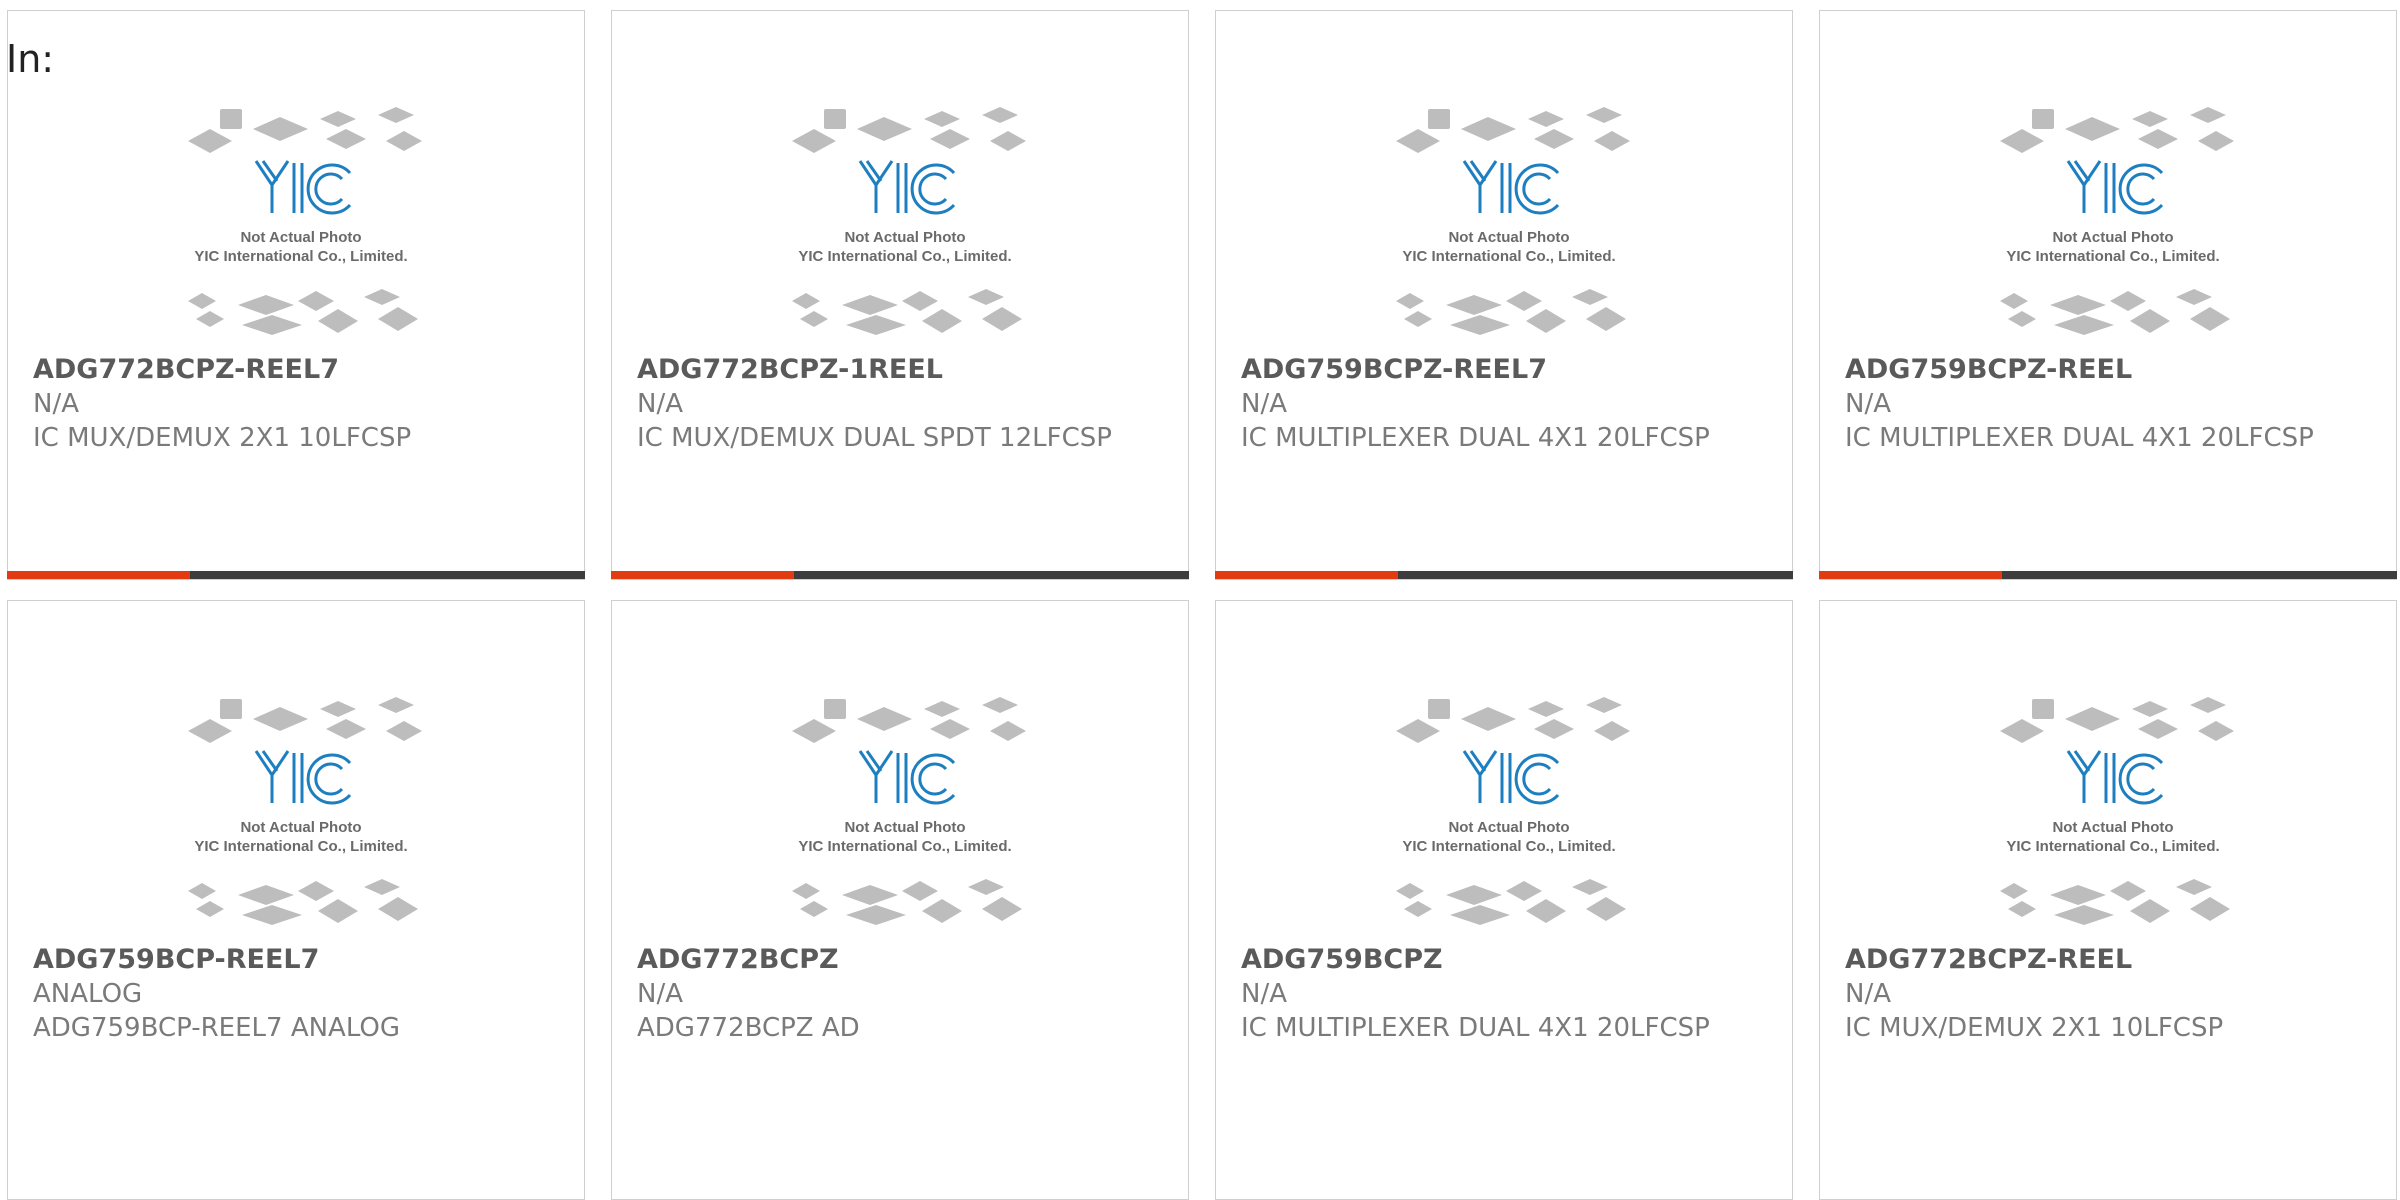  Describe the element at coordinates (186, 370) in the screenshot. I see `product-part-number: ADG772BCPZ-REEL7` at that location.